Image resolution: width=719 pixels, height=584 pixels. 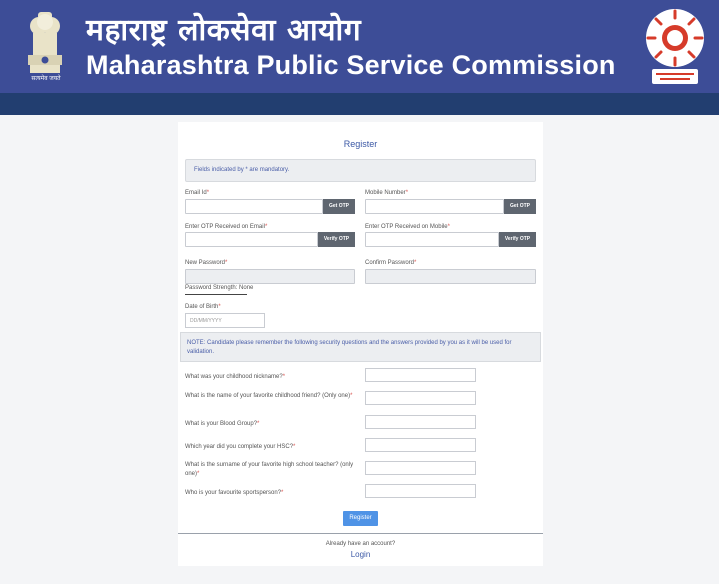 What do you see at coordinates (517, 239) in the screenshot?
I see `mobile-verify-otp-button: Verify OTP` at bounding box center [517, 239].